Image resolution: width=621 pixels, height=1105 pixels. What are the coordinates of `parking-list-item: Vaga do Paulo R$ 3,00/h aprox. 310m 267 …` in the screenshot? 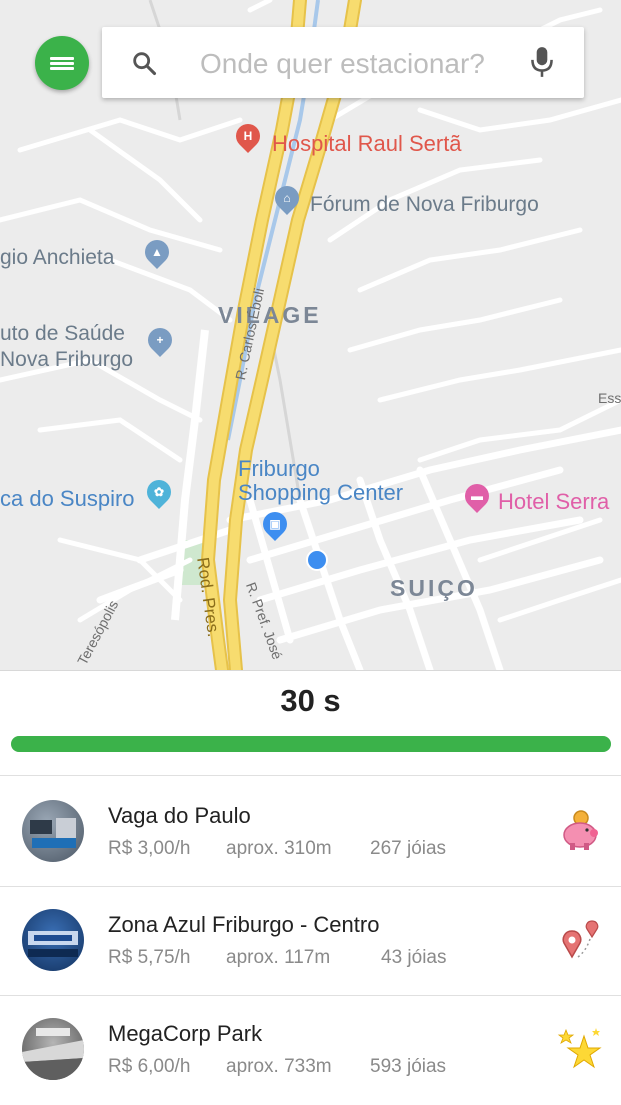 It's located at (310, 831).